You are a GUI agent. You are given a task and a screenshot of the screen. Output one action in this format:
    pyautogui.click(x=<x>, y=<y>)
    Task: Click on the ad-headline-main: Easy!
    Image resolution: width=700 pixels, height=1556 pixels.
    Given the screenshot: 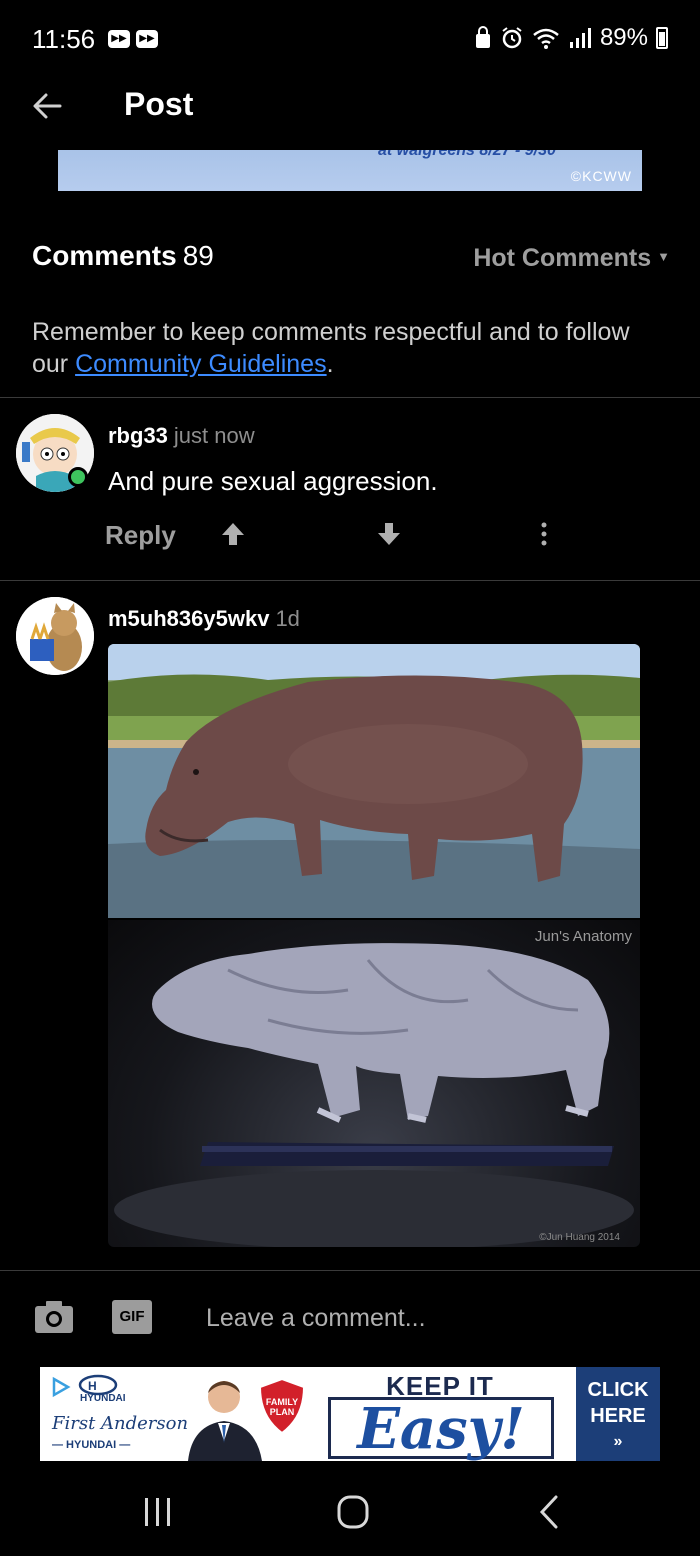 What is the action you would take?
    pyautogui.click(x=441, y=1428)
    